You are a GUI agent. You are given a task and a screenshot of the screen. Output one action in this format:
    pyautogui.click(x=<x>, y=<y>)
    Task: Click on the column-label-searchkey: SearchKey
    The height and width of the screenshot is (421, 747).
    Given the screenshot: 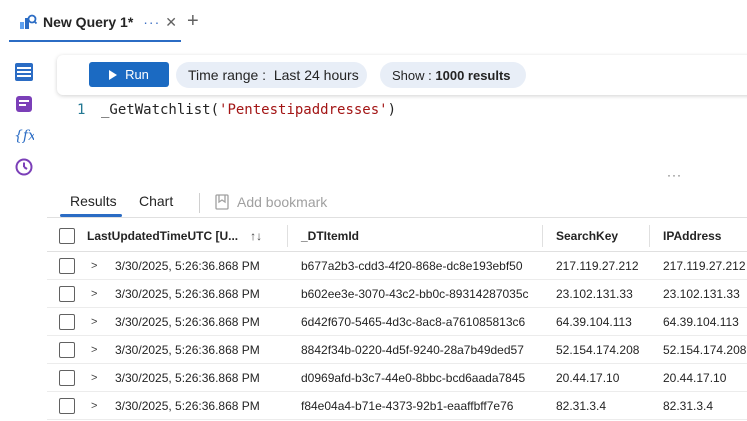 What is the action you would take?
    pyautogui.click(x=587, y=235)
    